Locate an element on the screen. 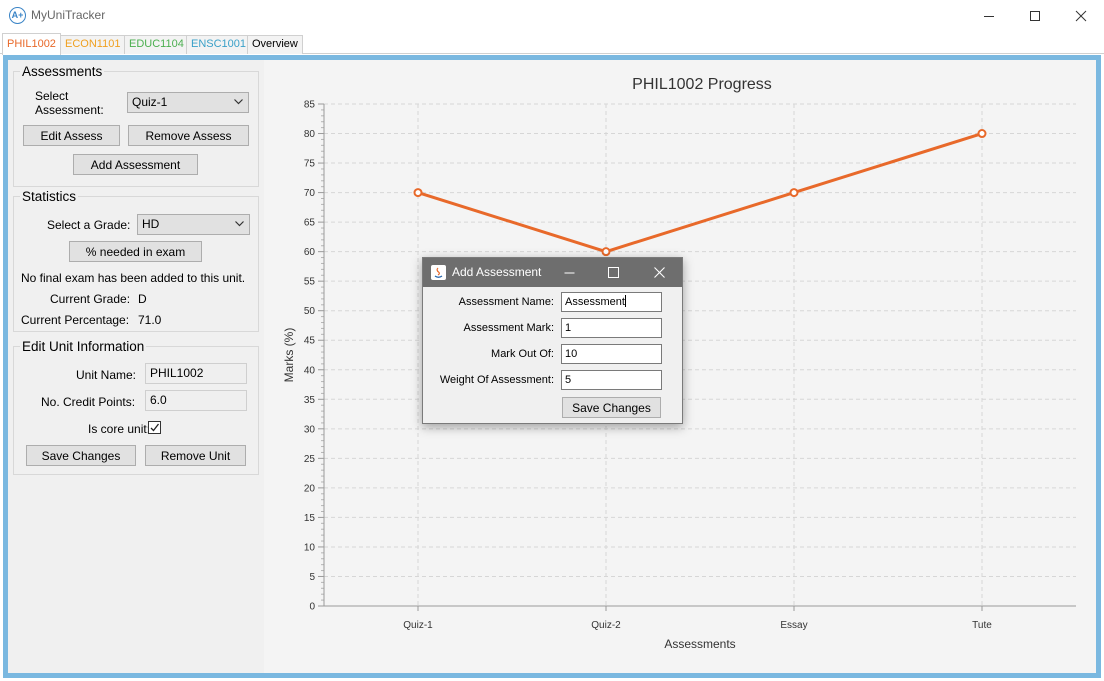 This screenshot has width=1104, height=681. y-tick-label: 85 is located at coordinates (310, 105).